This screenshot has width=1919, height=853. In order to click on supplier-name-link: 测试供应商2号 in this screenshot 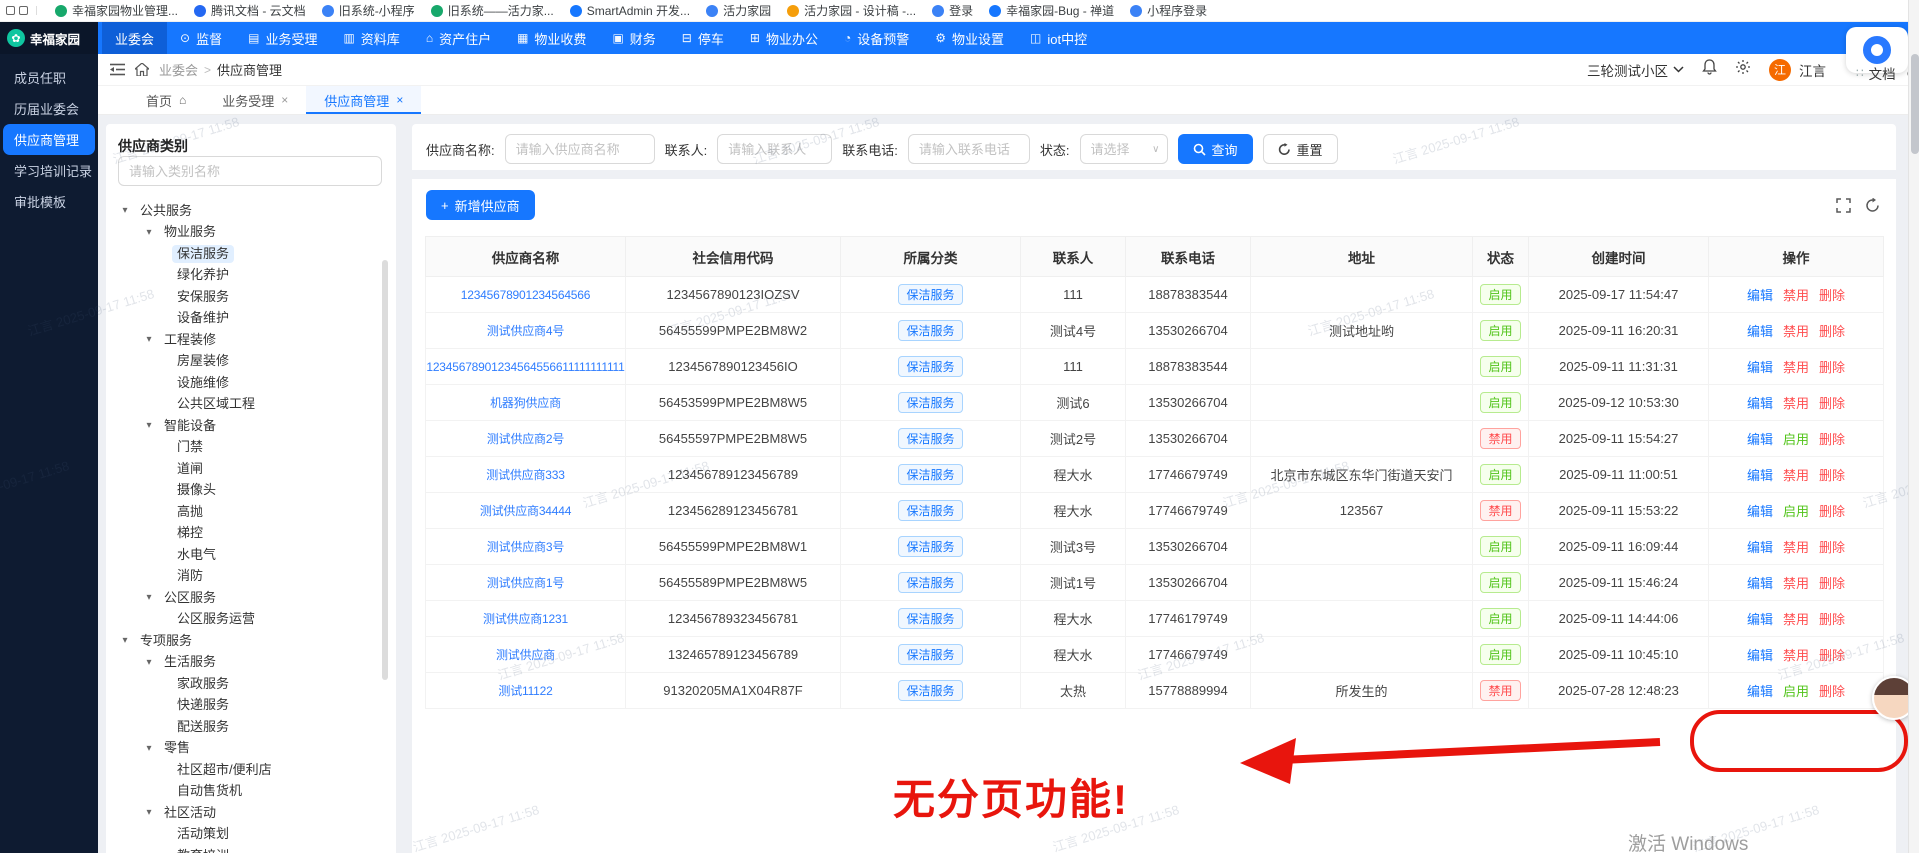, I will do `click(525, 439)`.